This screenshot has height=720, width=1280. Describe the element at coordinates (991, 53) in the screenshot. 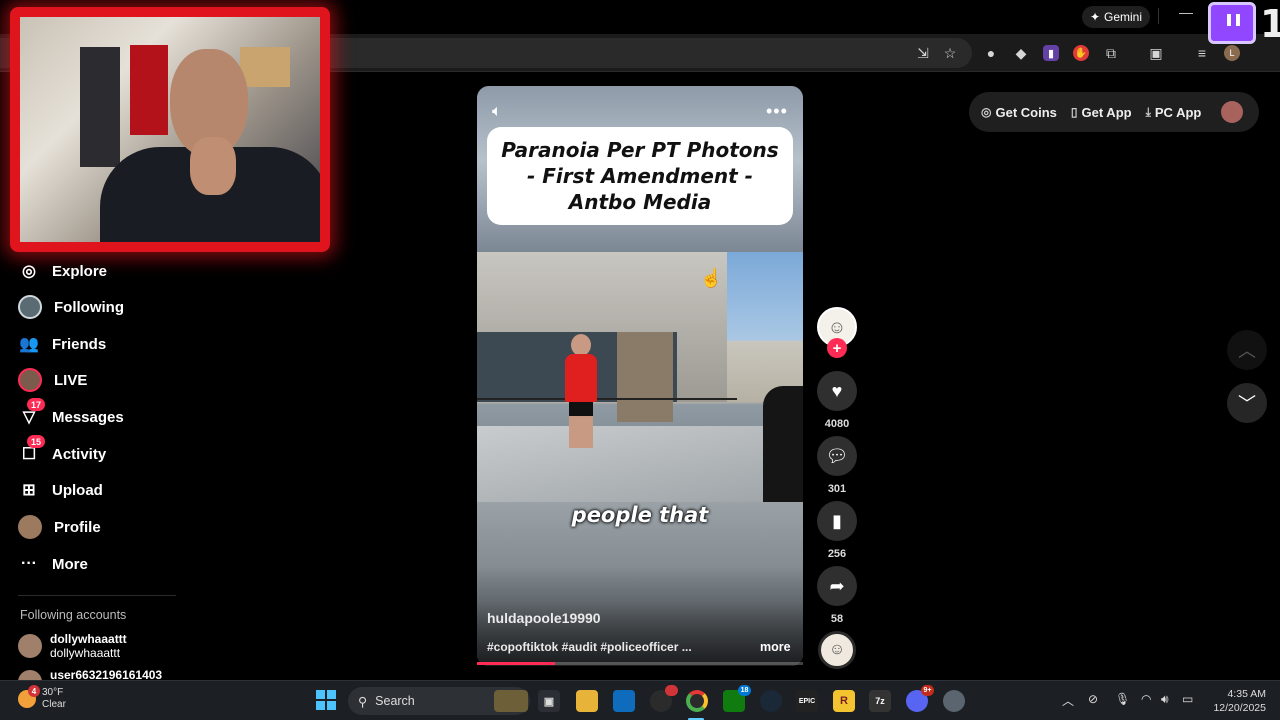

I see `extension-puzzle-piece-icon: ●` at that location.